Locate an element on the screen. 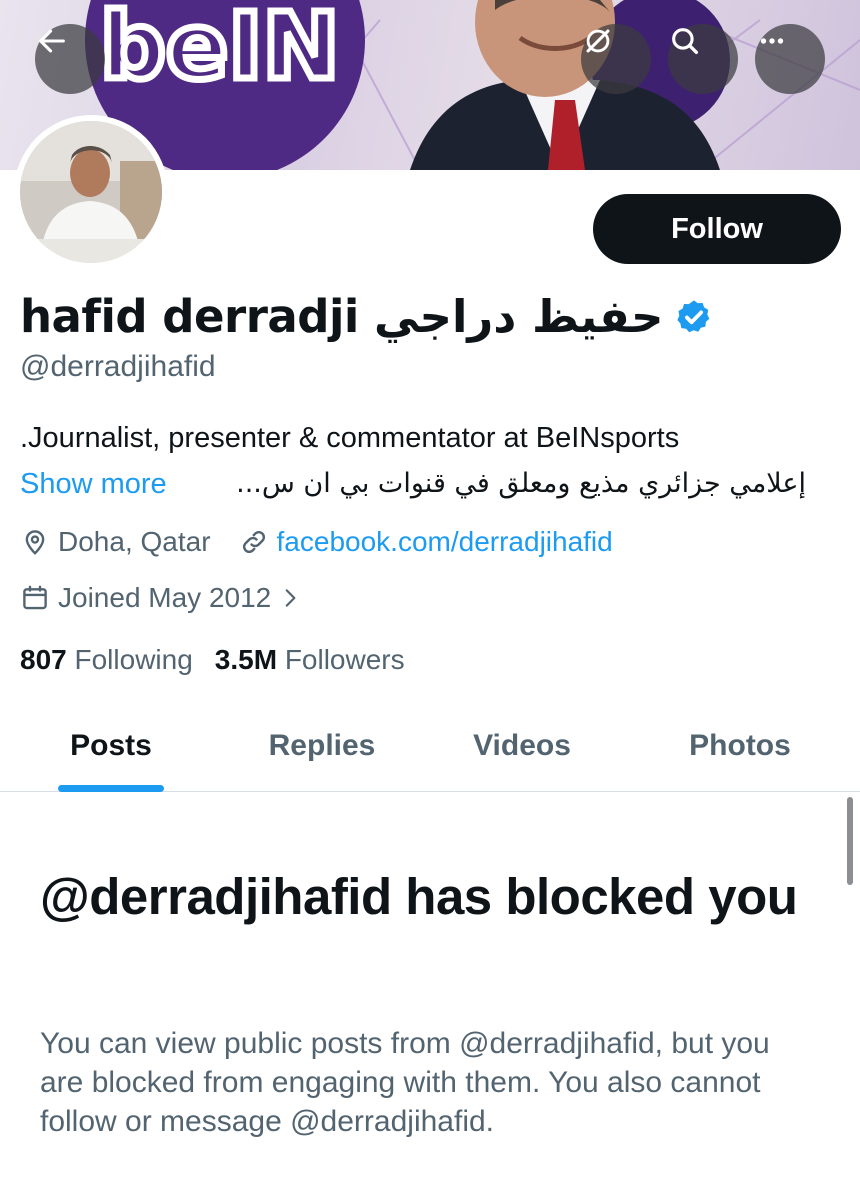  tab-replies: Replies is located at coordinates (322, 746).